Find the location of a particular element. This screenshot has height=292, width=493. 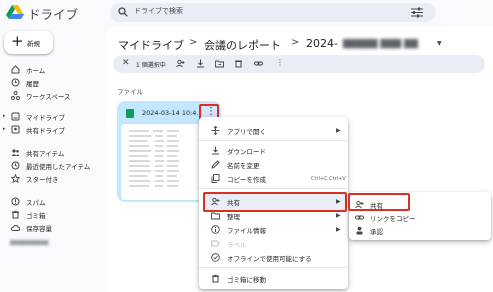

sidebar-item-shared-drives: ▸ 共有ドライブ is located at coordinates (52, 129).